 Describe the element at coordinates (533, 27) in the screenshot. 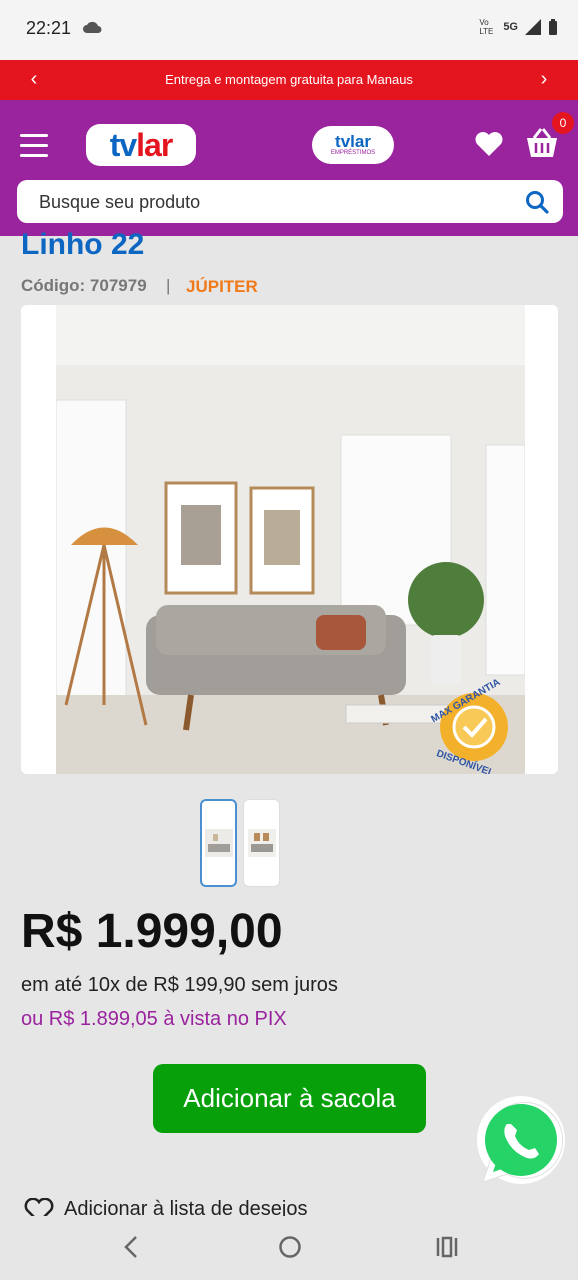

I see `signal-icon` at that location.